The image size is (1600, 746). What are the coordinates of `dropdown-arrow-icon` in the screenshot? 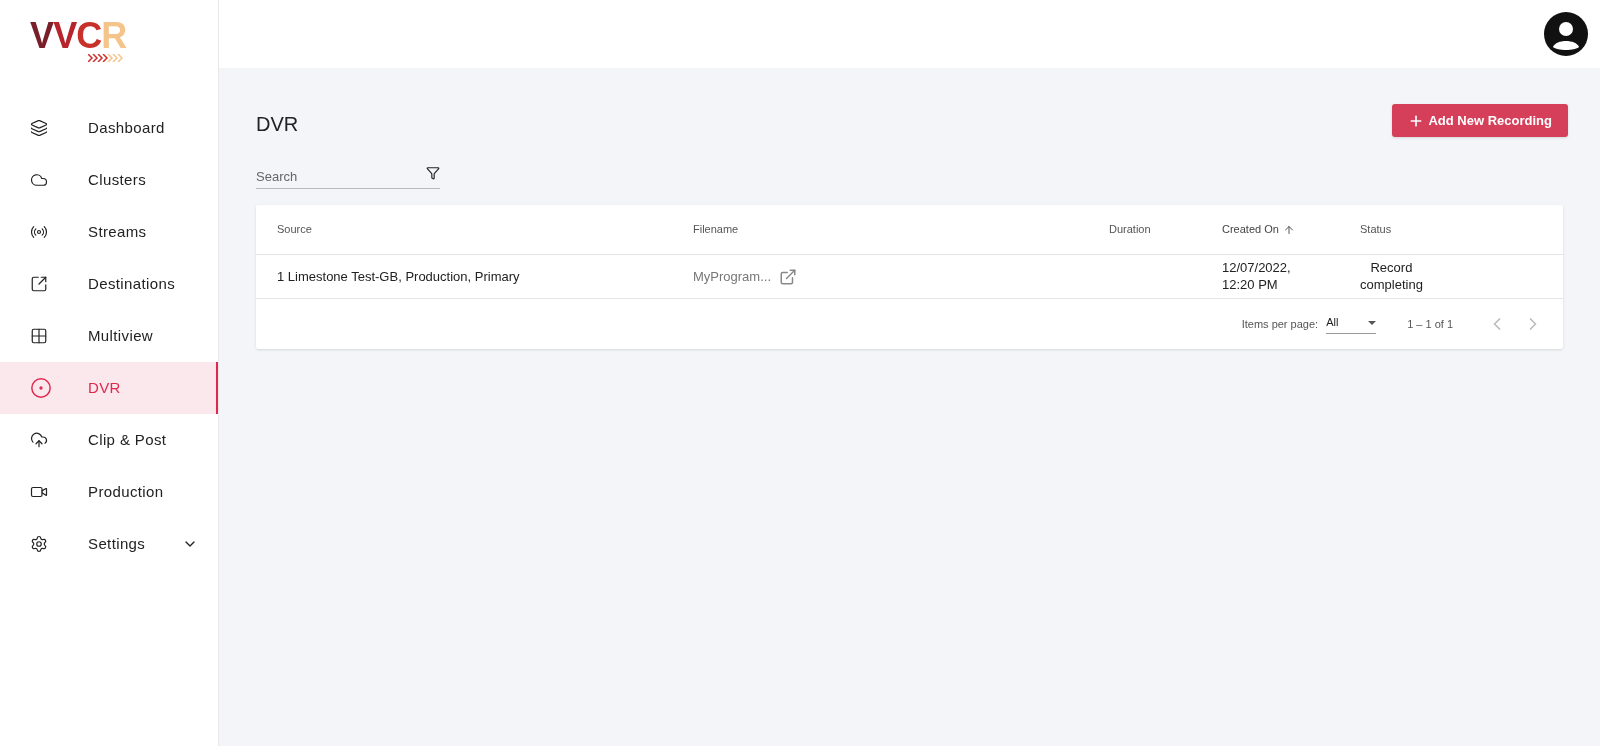 It's located at (1372, 322).